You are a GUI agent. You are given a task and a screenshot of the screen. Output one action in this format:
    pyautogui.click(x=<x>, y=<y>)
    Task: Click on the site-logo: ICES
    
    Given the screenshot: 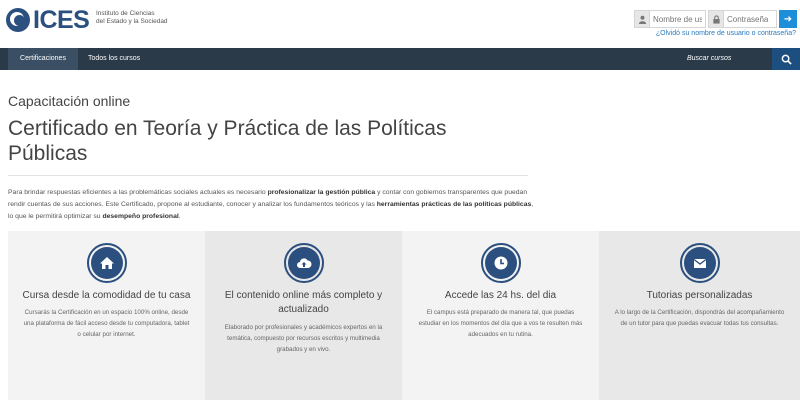 What is the action you would take?
    pyautogui.click(x=49, y=20)
    